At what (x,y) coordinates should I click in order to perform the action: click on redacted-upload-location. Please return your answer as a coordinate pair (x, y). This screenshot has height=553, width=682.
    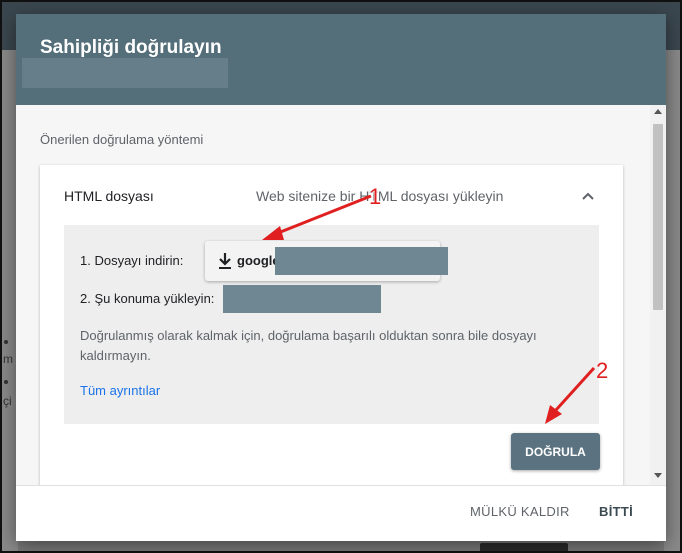
    Looking at the image, I should click on (302, 299).